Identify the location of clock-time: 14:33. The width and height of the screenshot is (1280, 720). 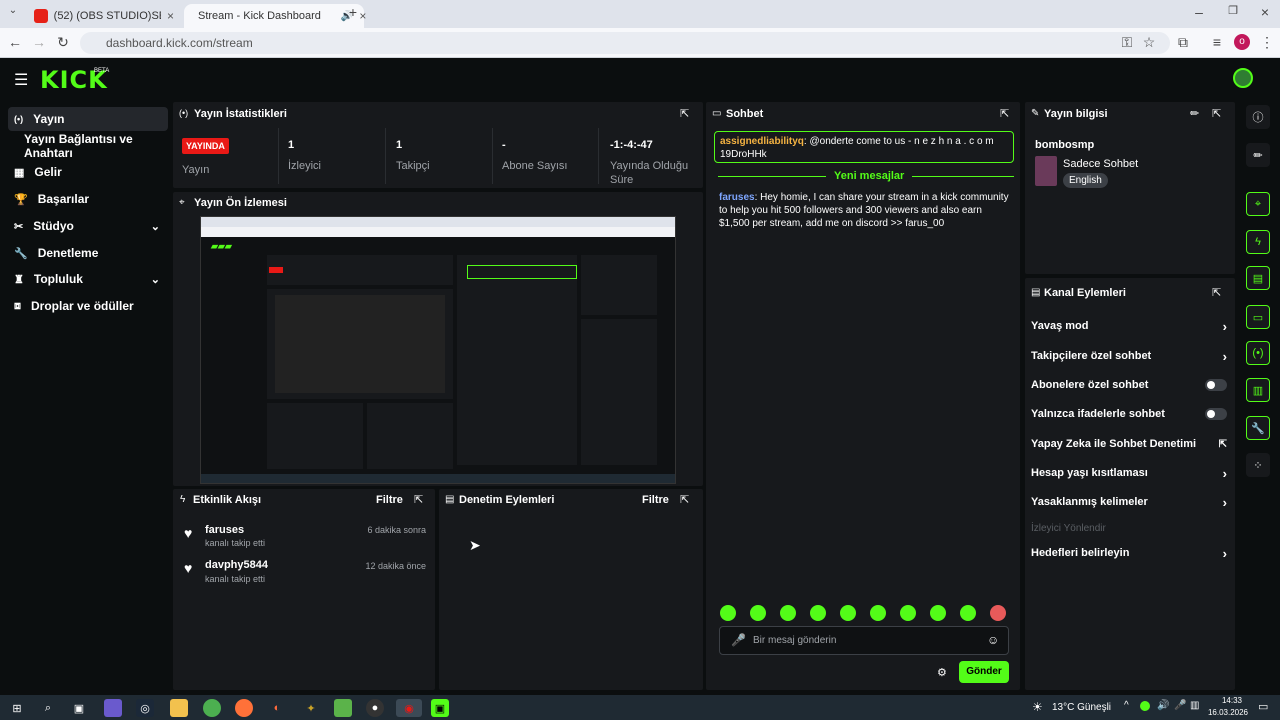
(1232, 700).